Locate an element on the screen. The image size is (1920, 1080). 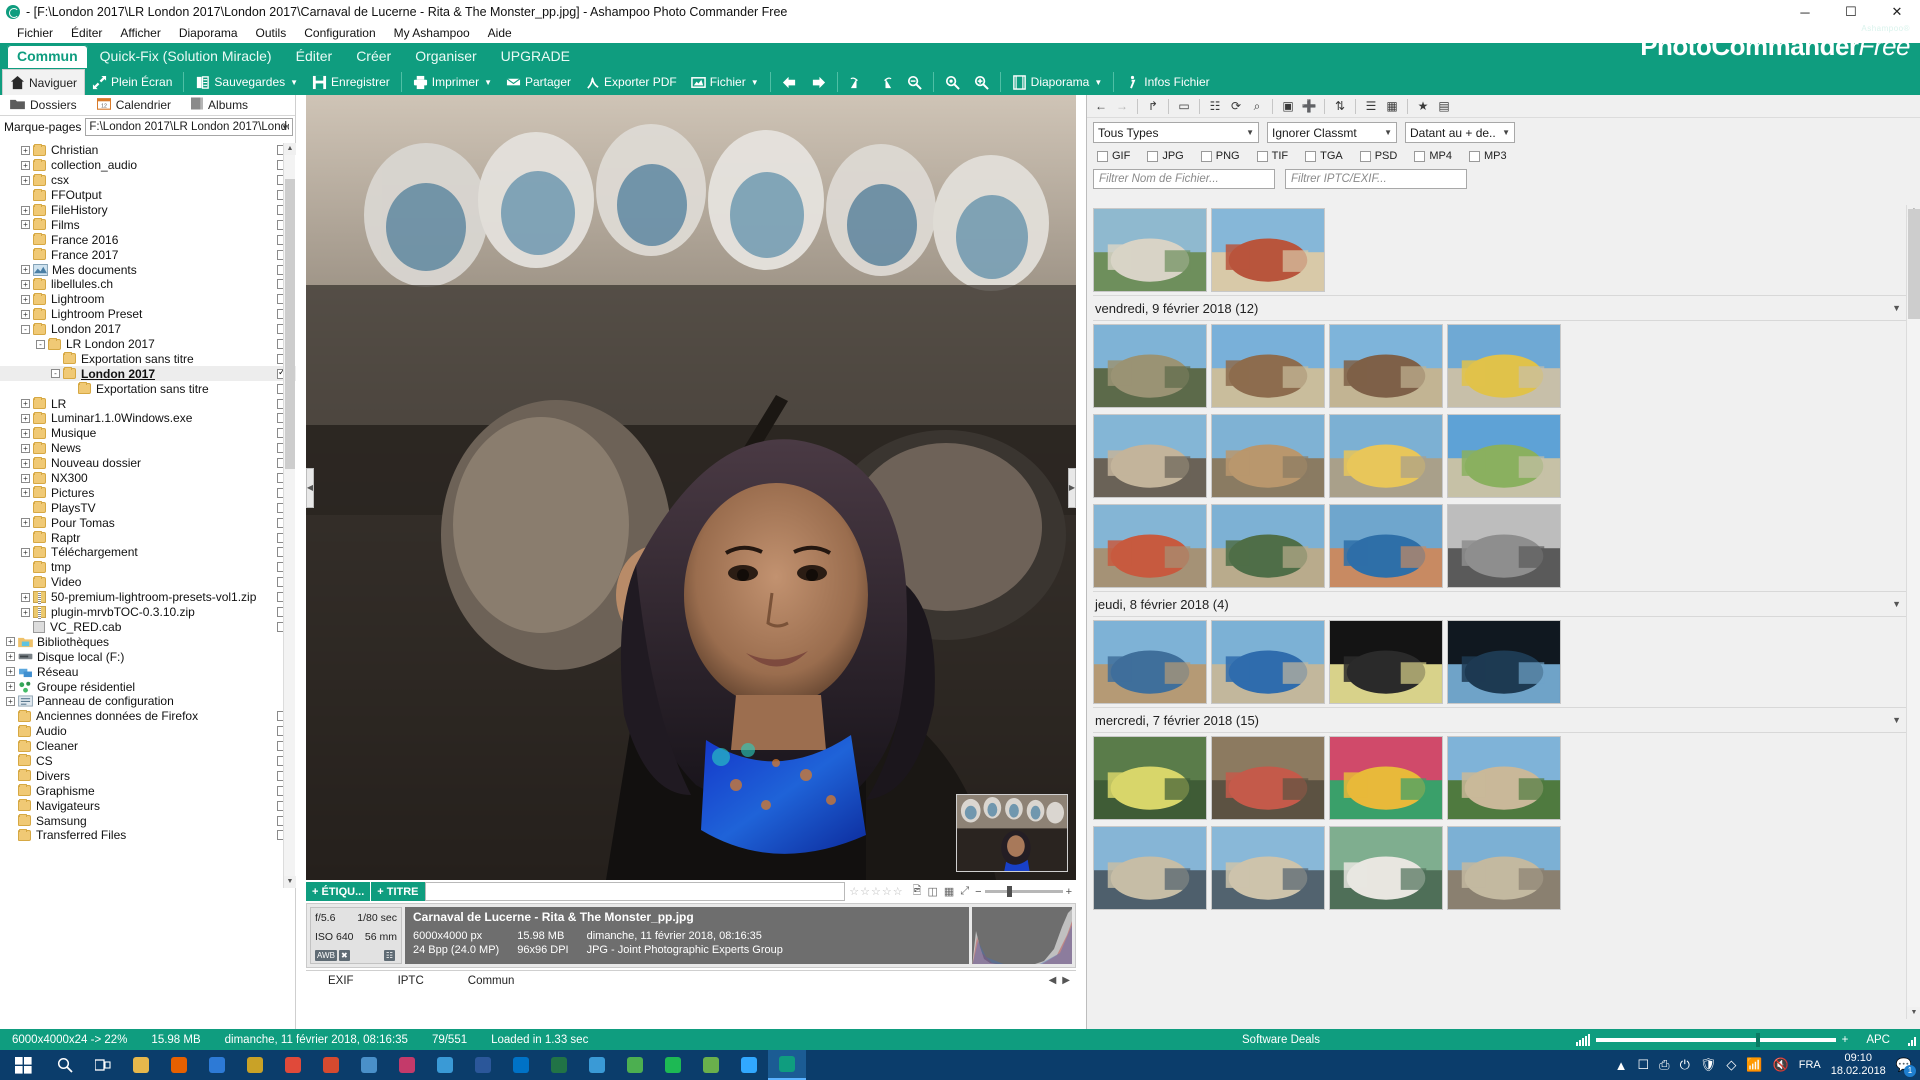
tree-node: + Christian is located at coordinates (148, 150).